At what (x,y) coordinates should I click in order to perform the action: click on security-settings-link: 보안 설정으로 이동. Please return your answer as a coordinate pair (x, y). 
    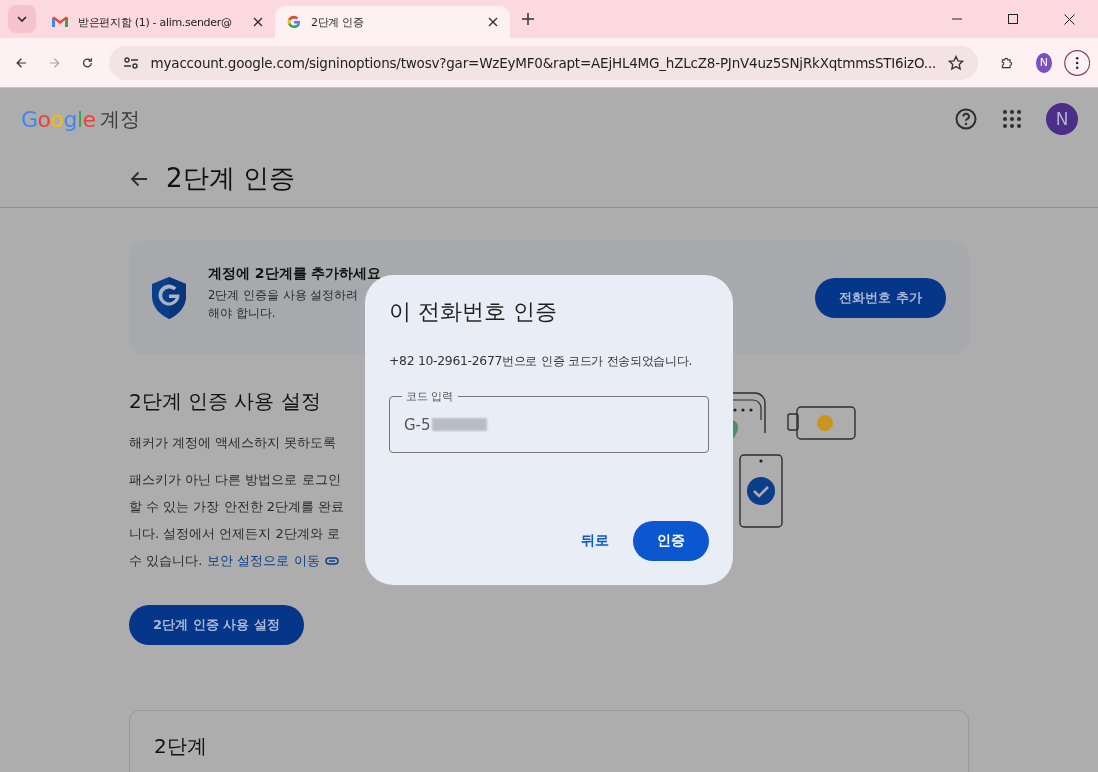
    Looking at the image, I should click on (263, 560).